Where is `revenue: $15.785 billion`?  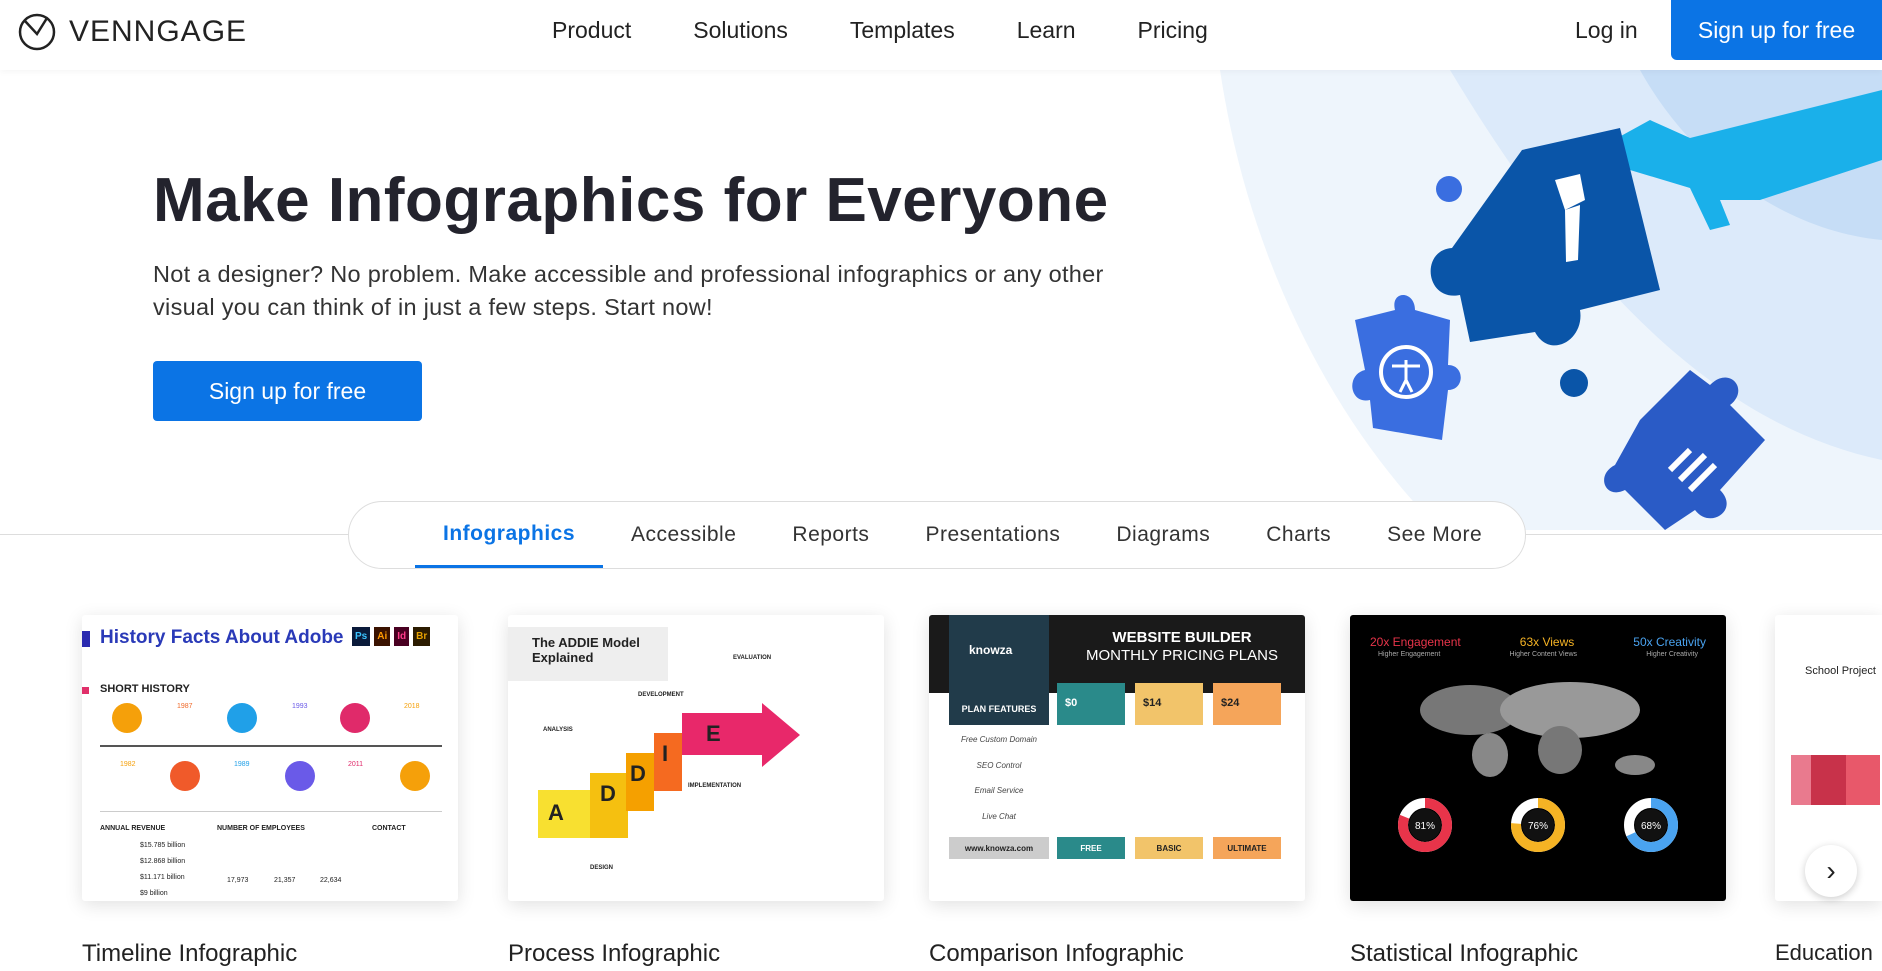 revenue: $15.785 billion is located at coordinates (163, 845).